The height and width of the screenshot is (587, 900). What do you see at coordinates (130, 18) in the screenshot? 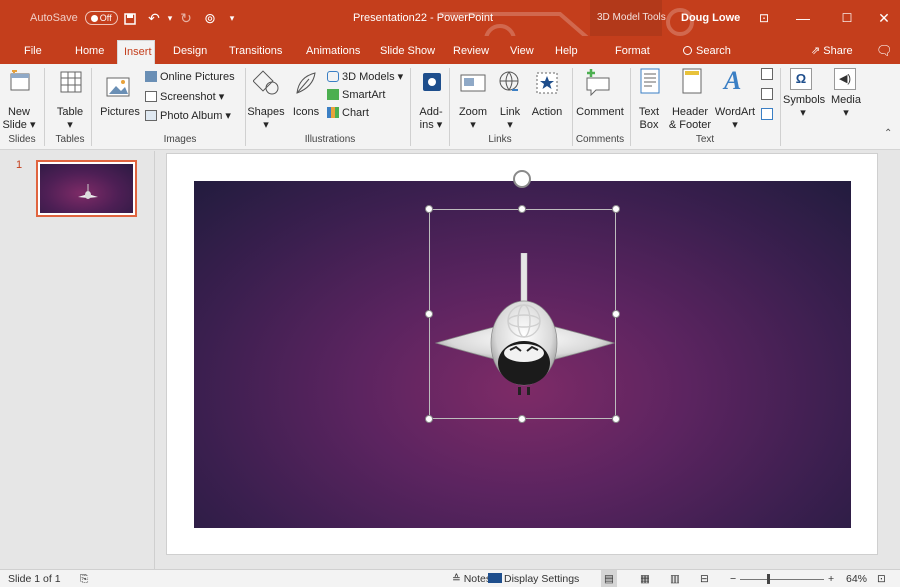
I see `save-icon` at bounding box center [130, 18].